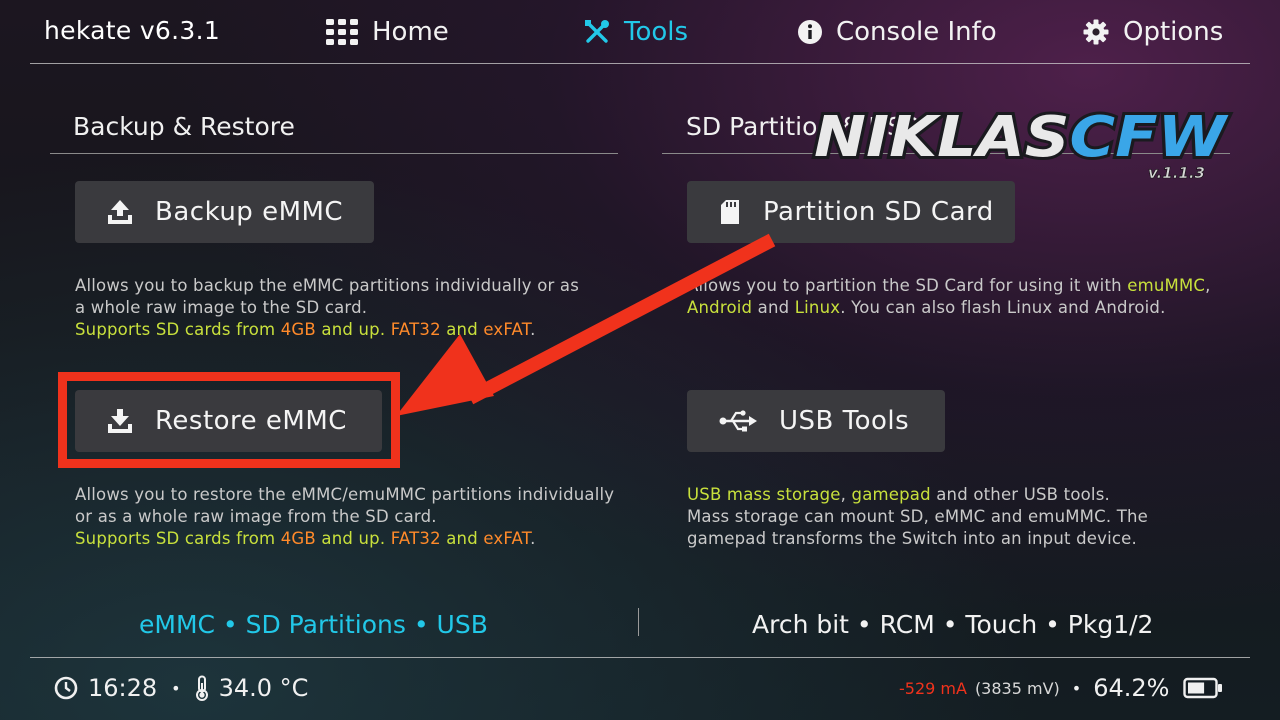 The image size is (1280, 720). I want to click on backup-emmc-button: Backup eMMC, so click(224, 212).